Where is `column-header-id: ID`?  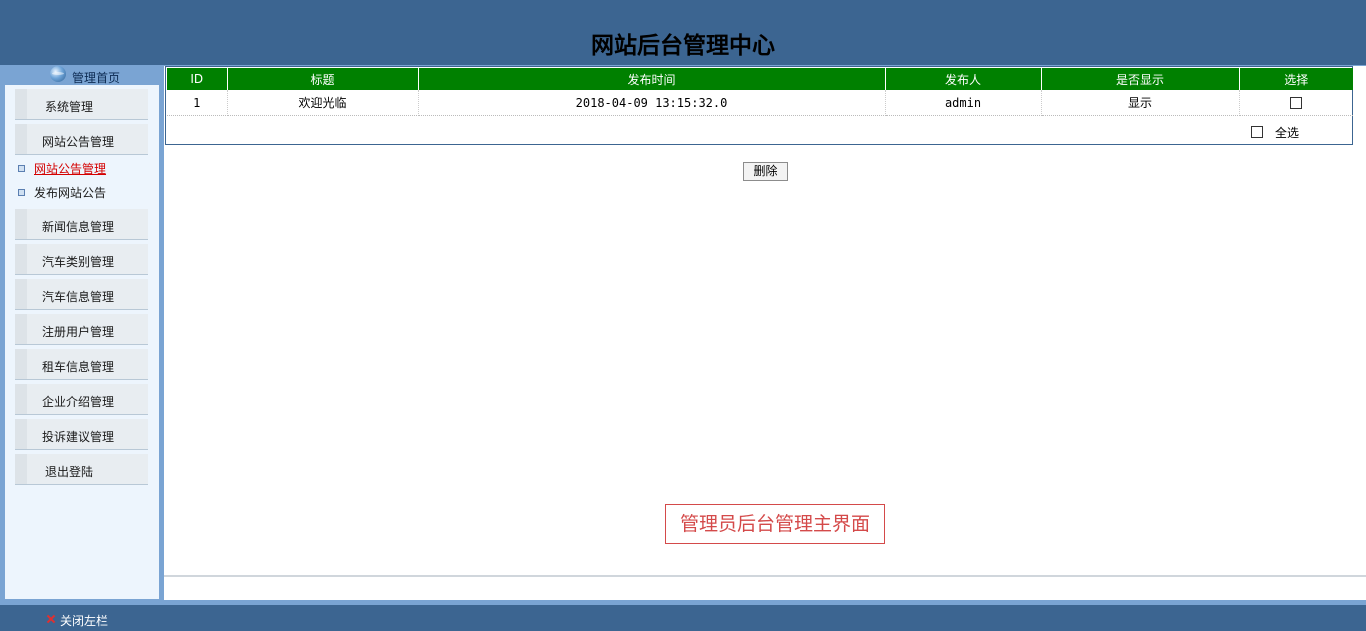 column-header-id: ID is located at coordinates (197, 79).